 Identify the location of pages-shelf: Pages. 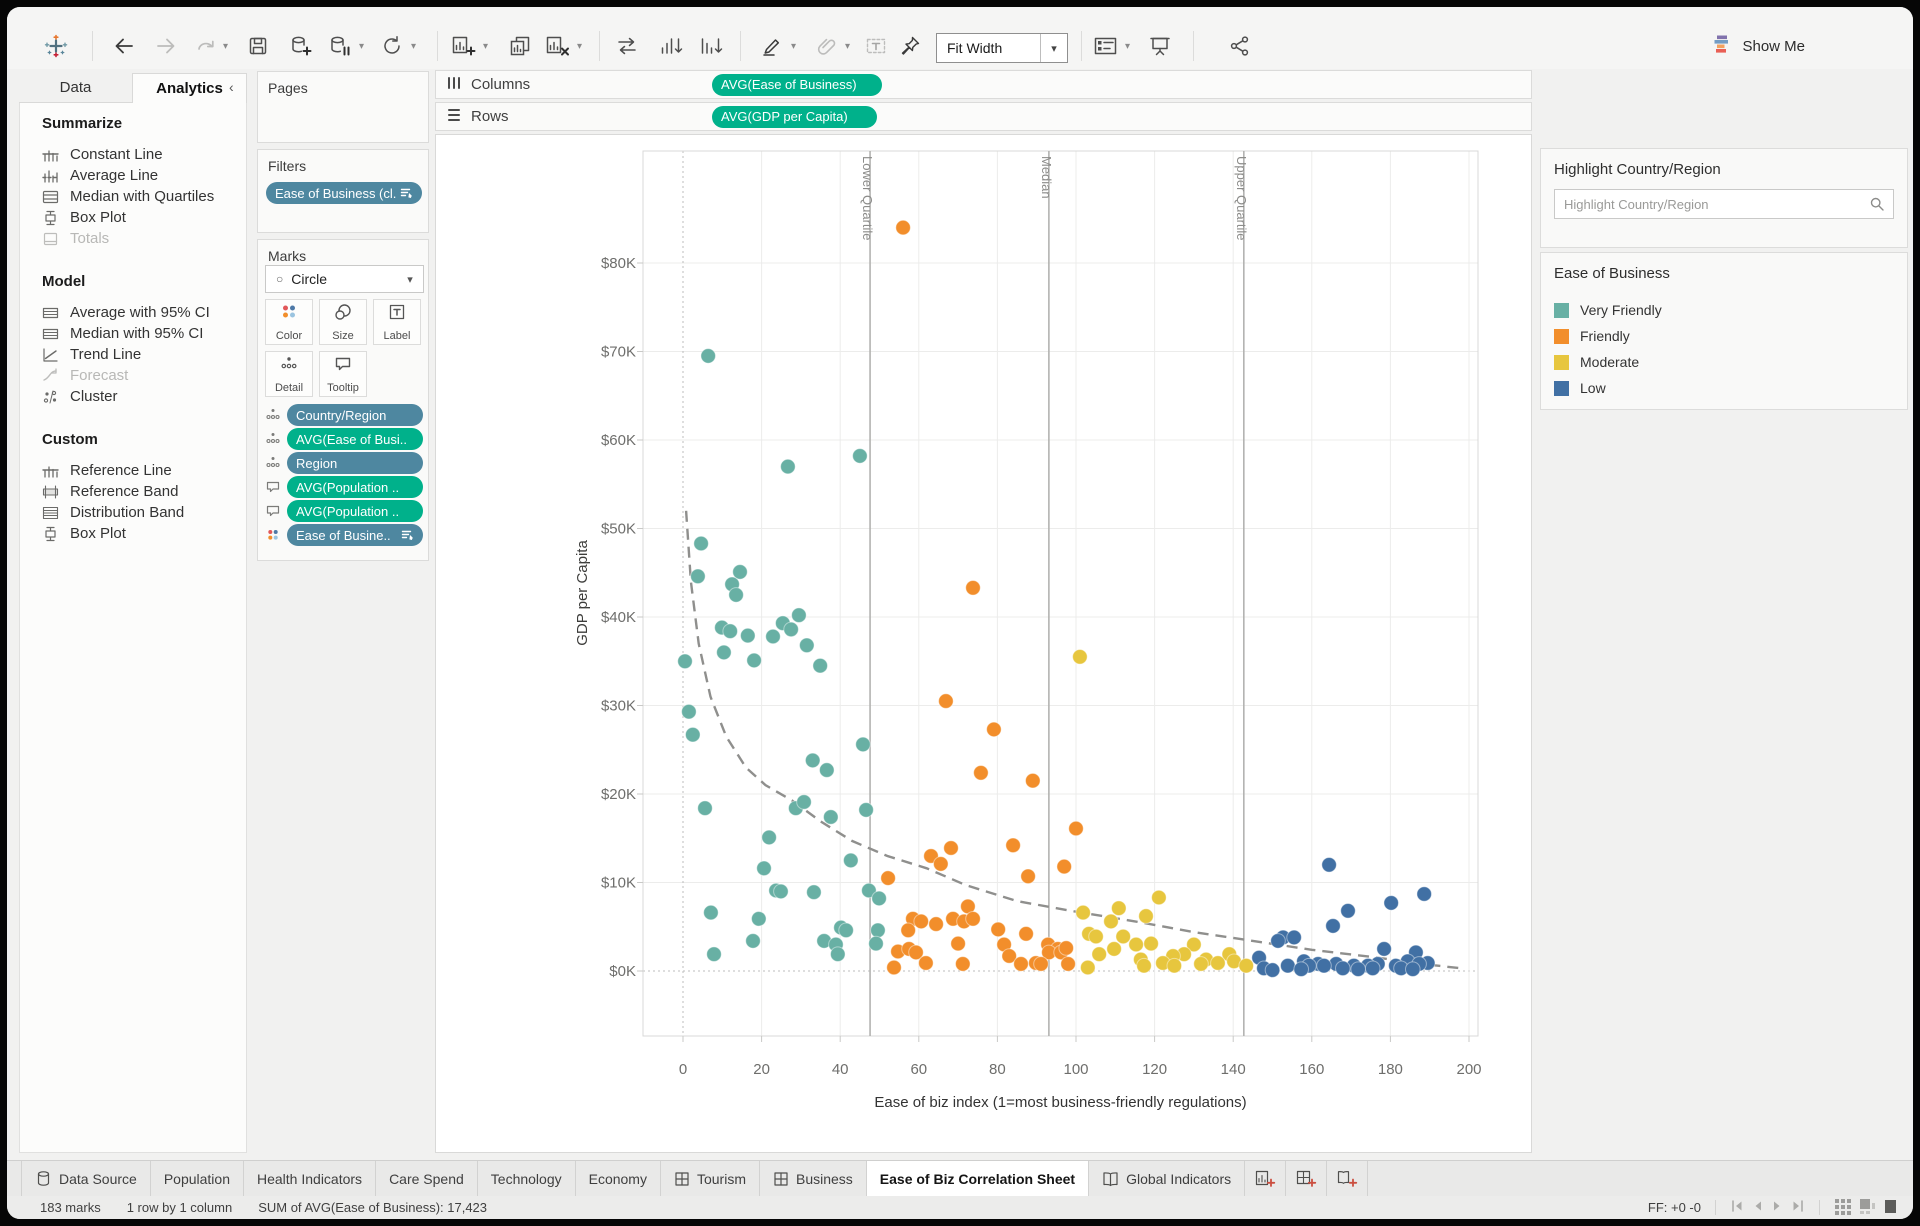
(343, 107).